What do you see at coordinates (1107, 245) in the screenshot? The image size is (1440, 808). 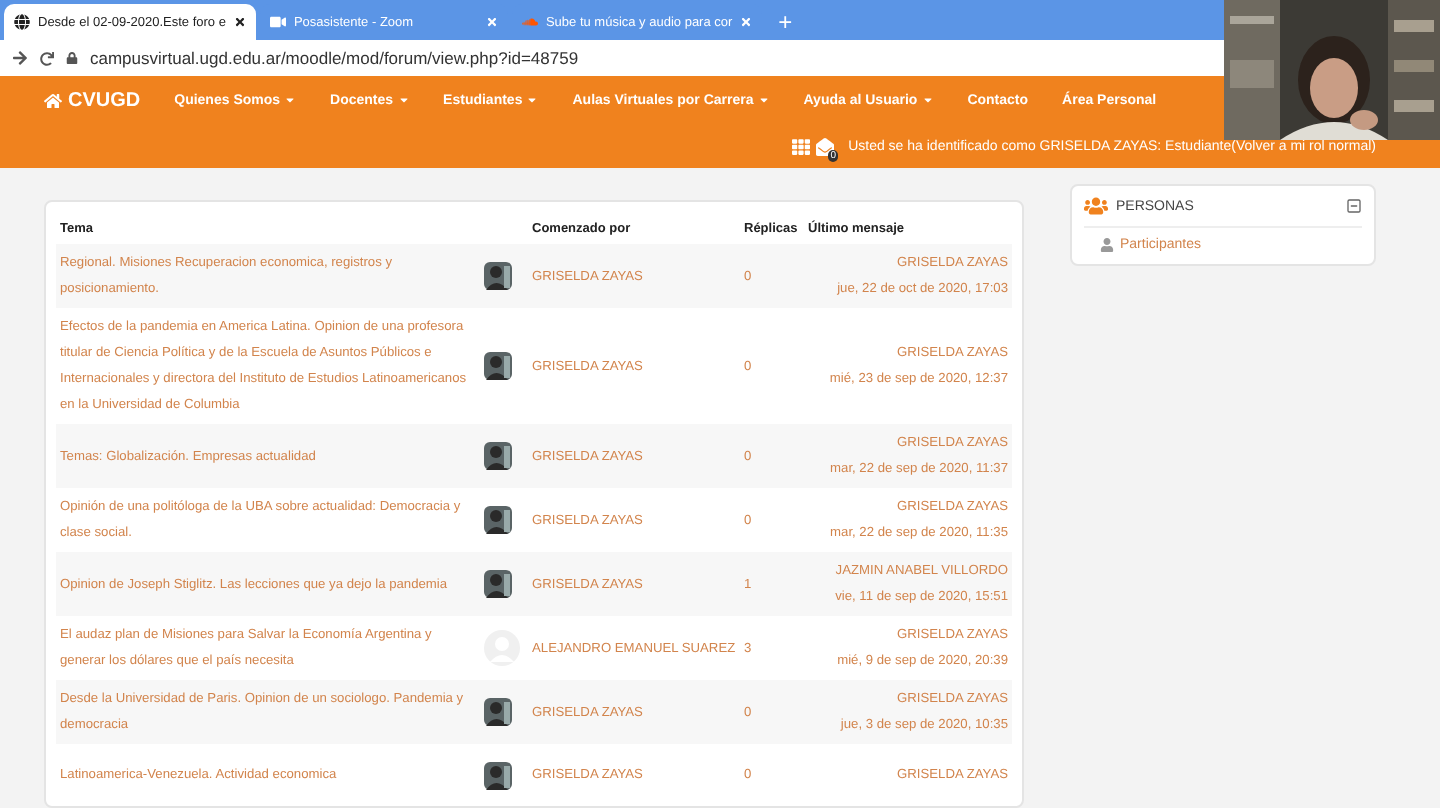 I see `user-icon` at bounding box center [1107, 245].